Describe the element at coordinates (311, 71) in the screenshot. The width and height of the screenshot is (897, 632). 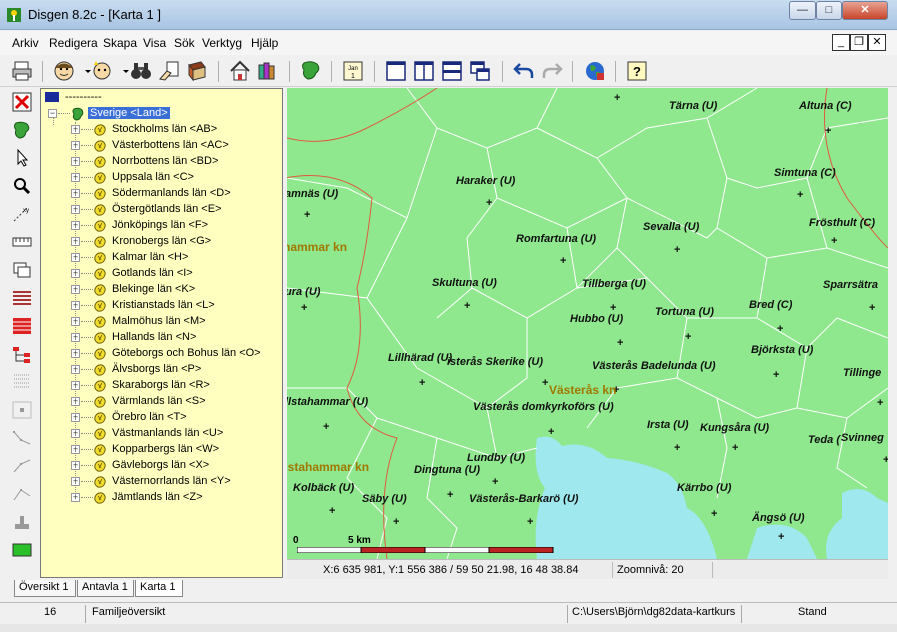
I see `map-icon` at that location.